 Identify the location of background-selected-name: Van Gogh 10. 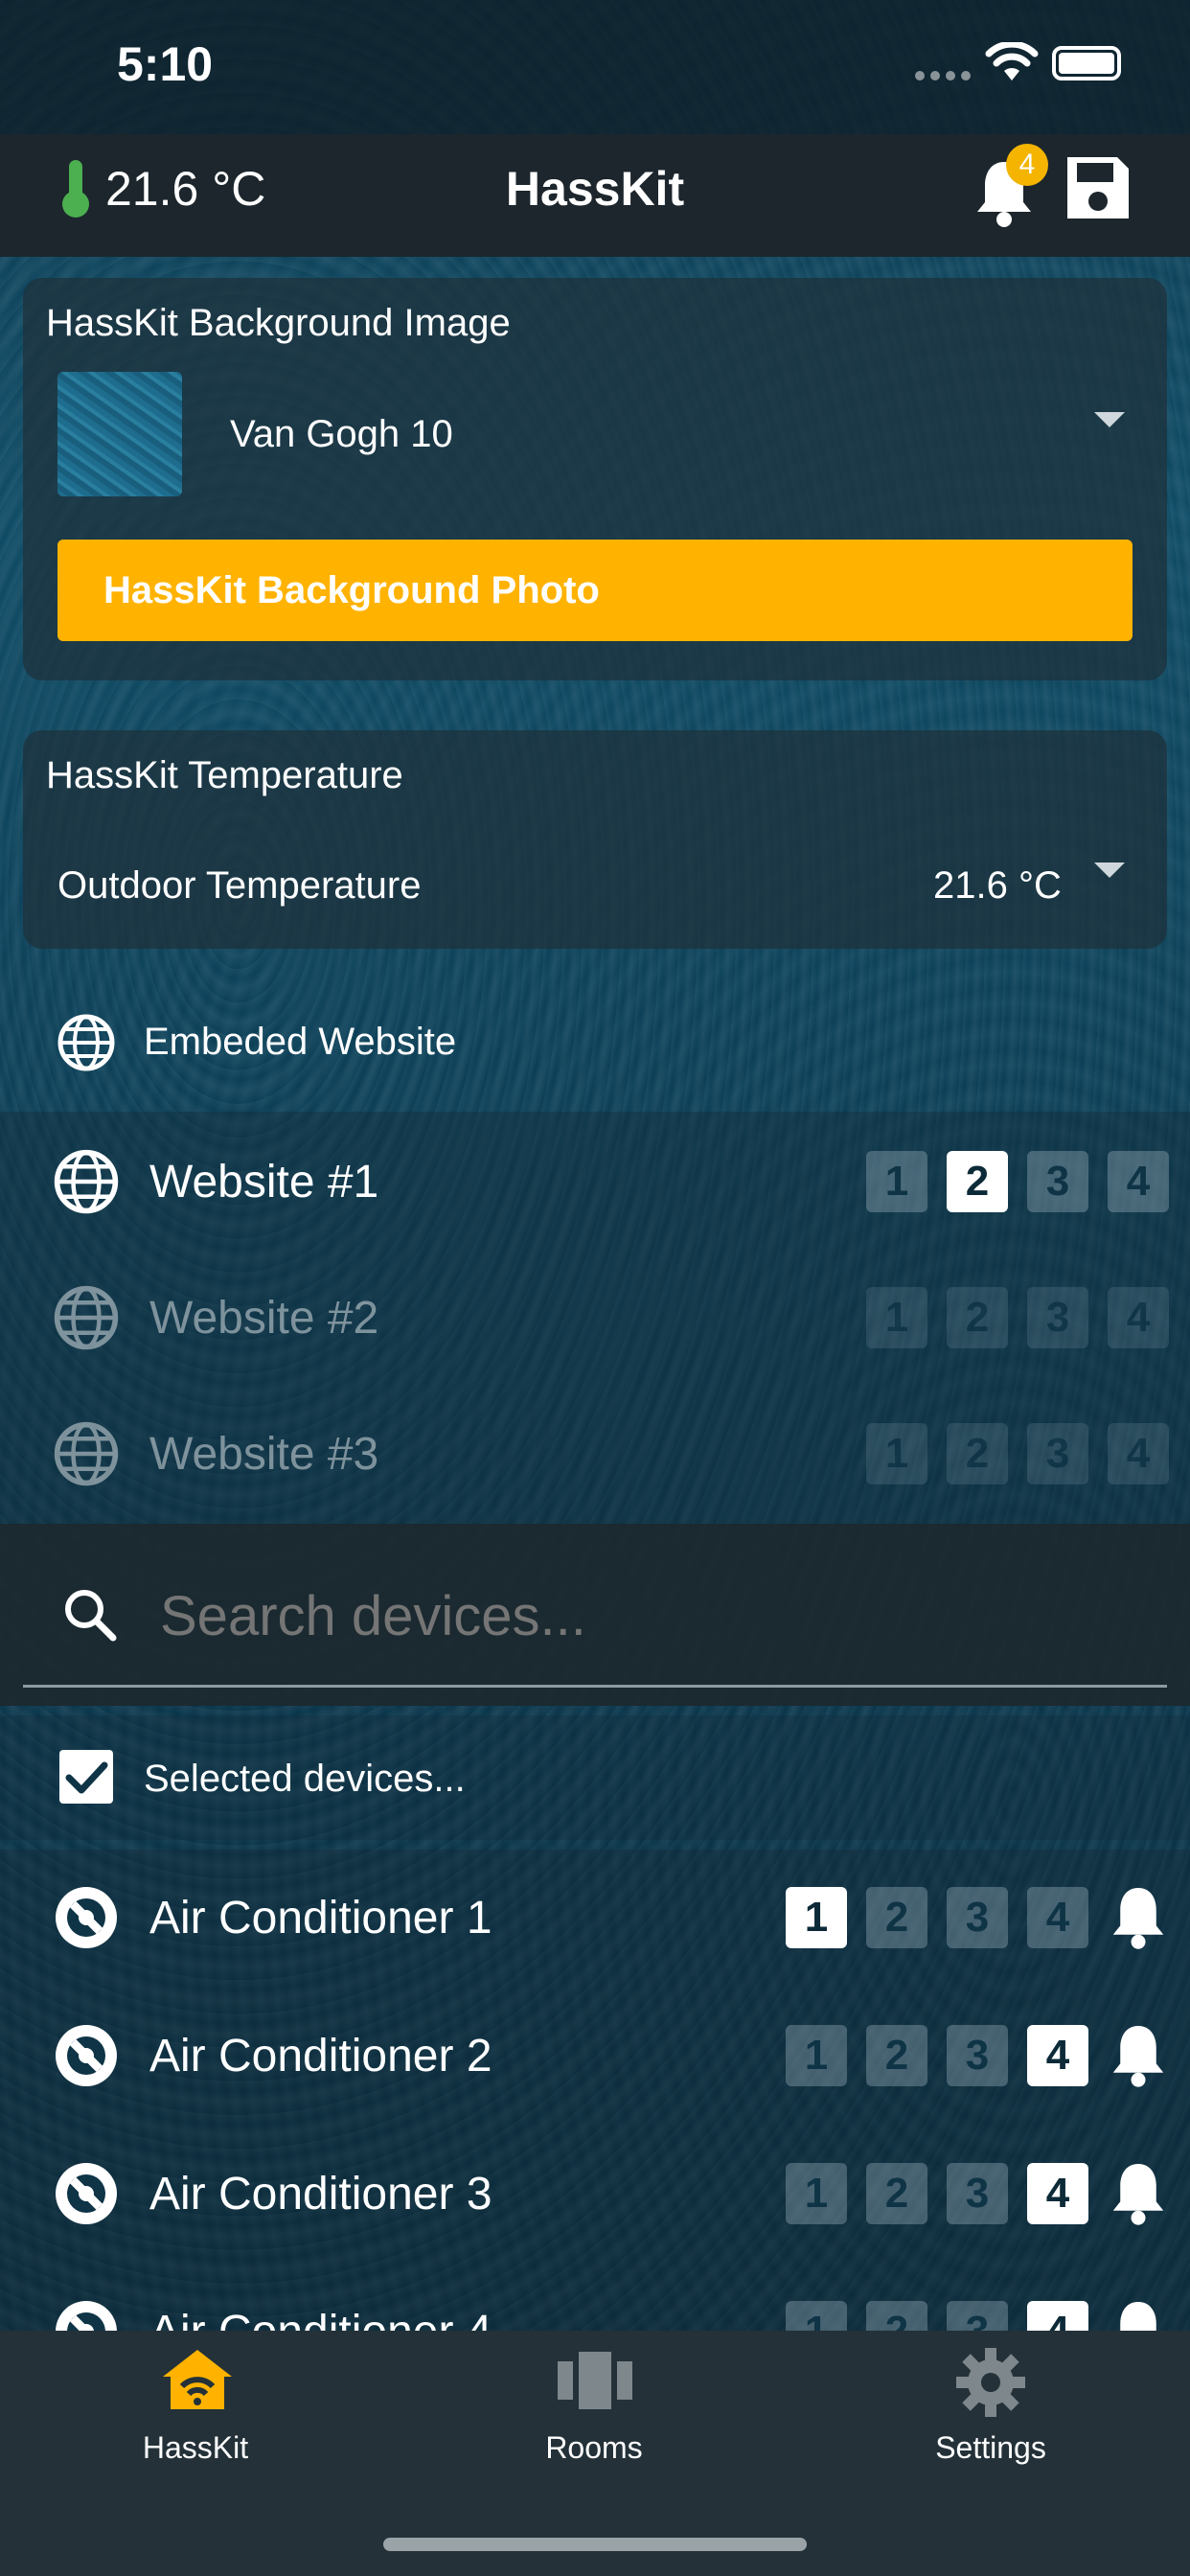
(342, 434).